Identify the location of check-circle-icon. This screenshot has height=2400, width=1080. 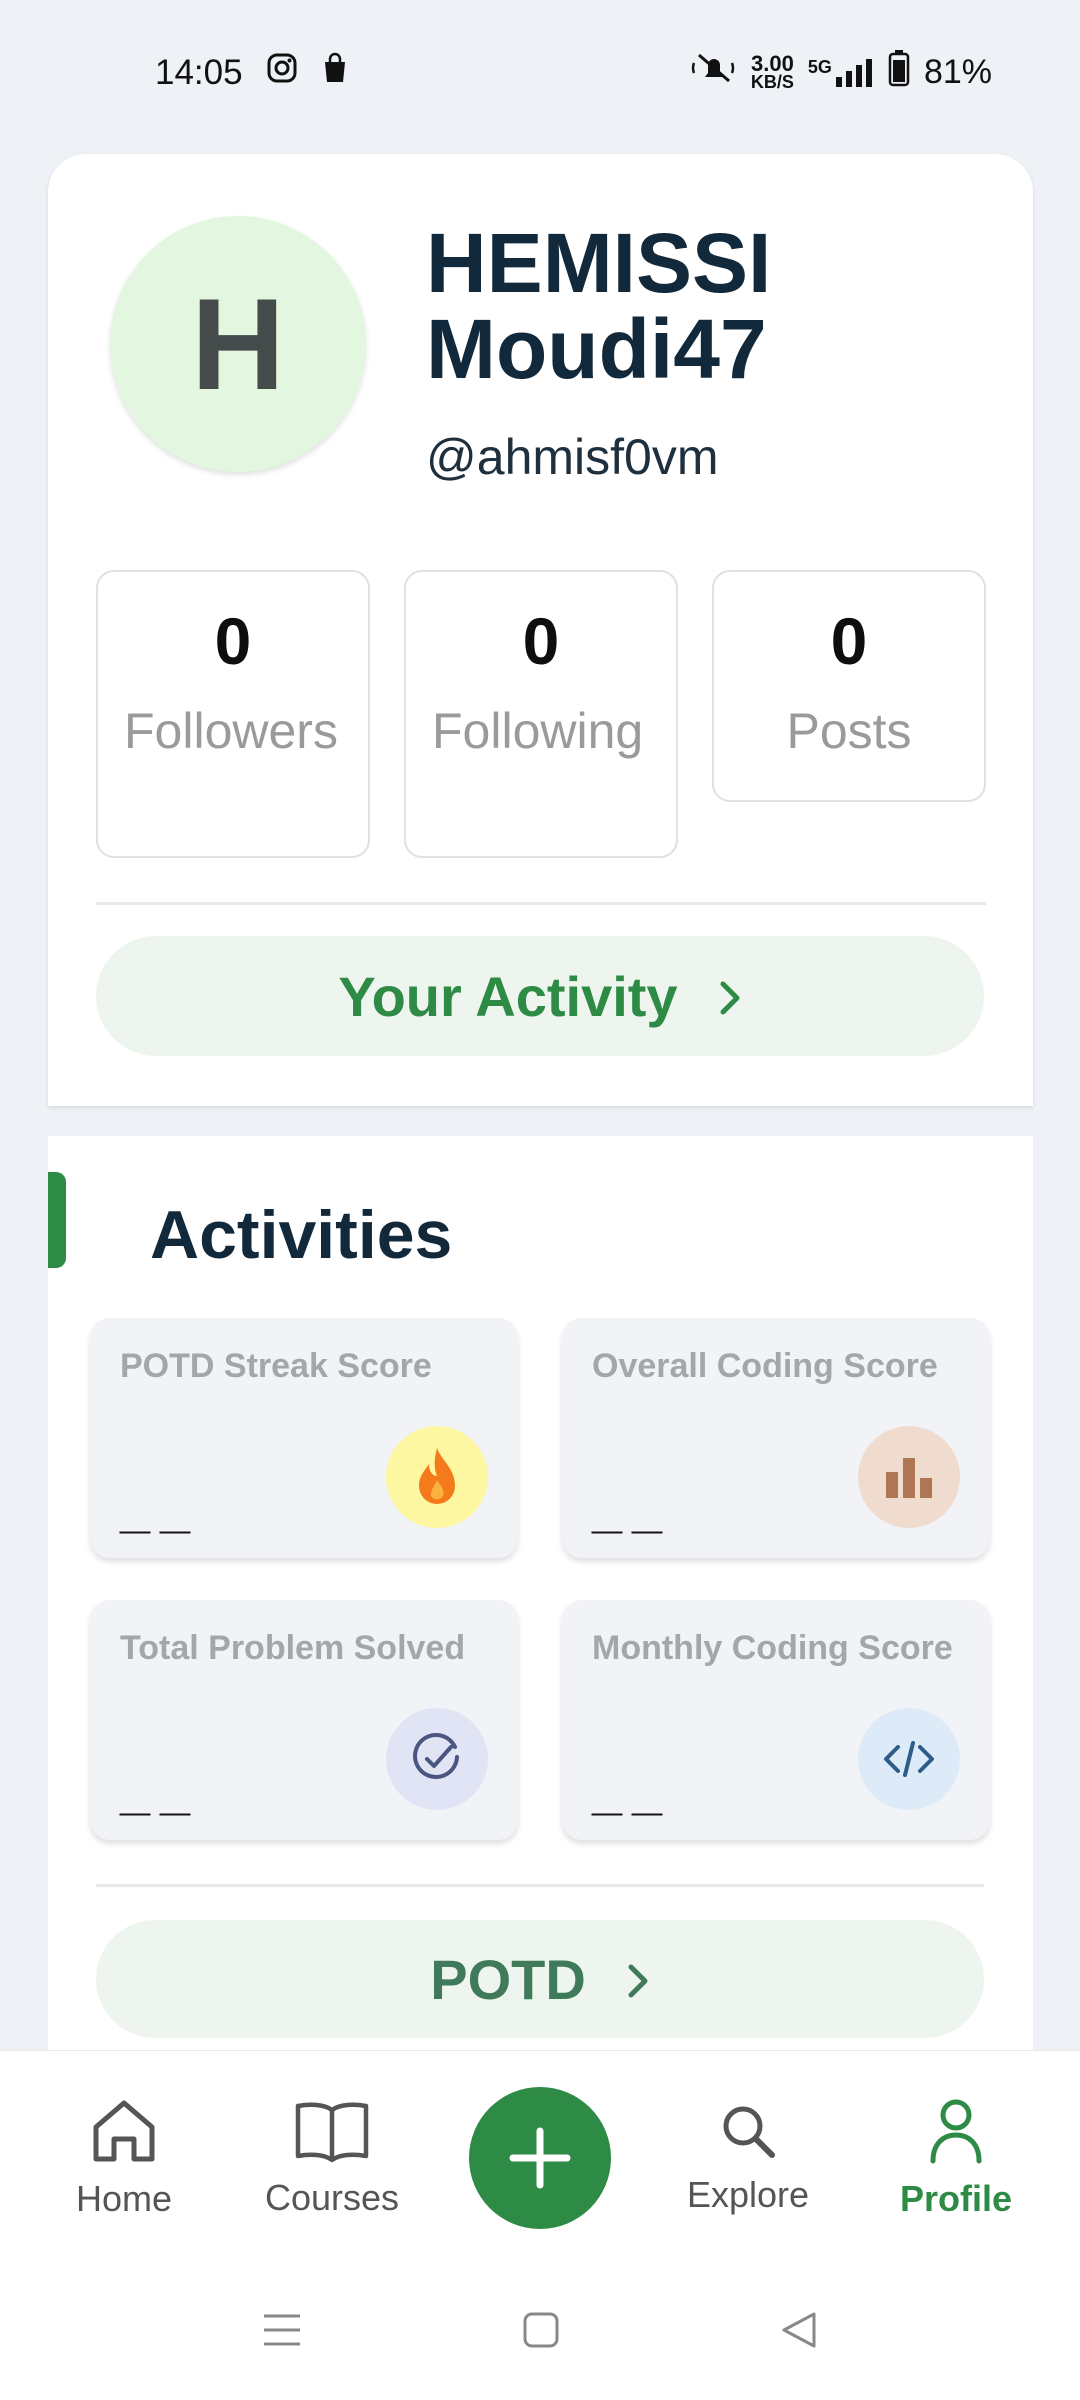
(437, 1759).